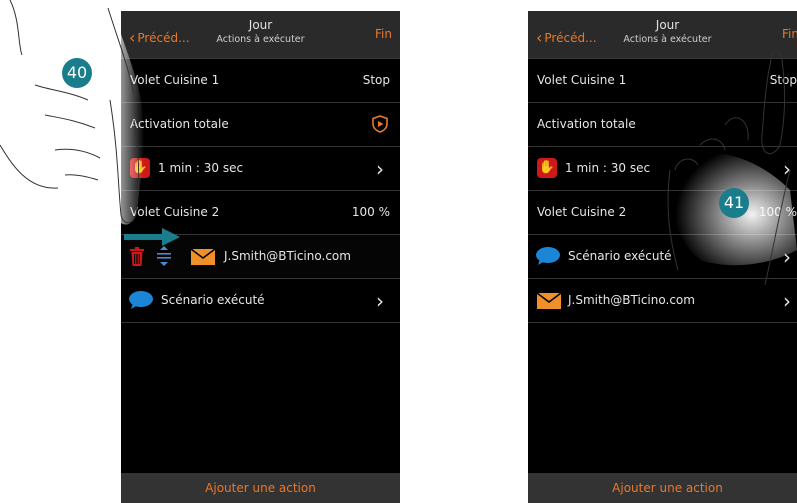  I want to click on trash-icon, so click(137, 256).